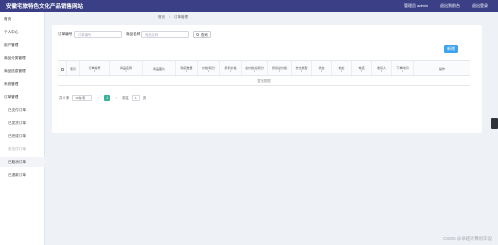 This screenshot has height=245, width=498. What do you see at coordinates (22, 97) in the screenshot?
I see `sidebar-item-orders: 订单管理` at bounding box center [22, 97].